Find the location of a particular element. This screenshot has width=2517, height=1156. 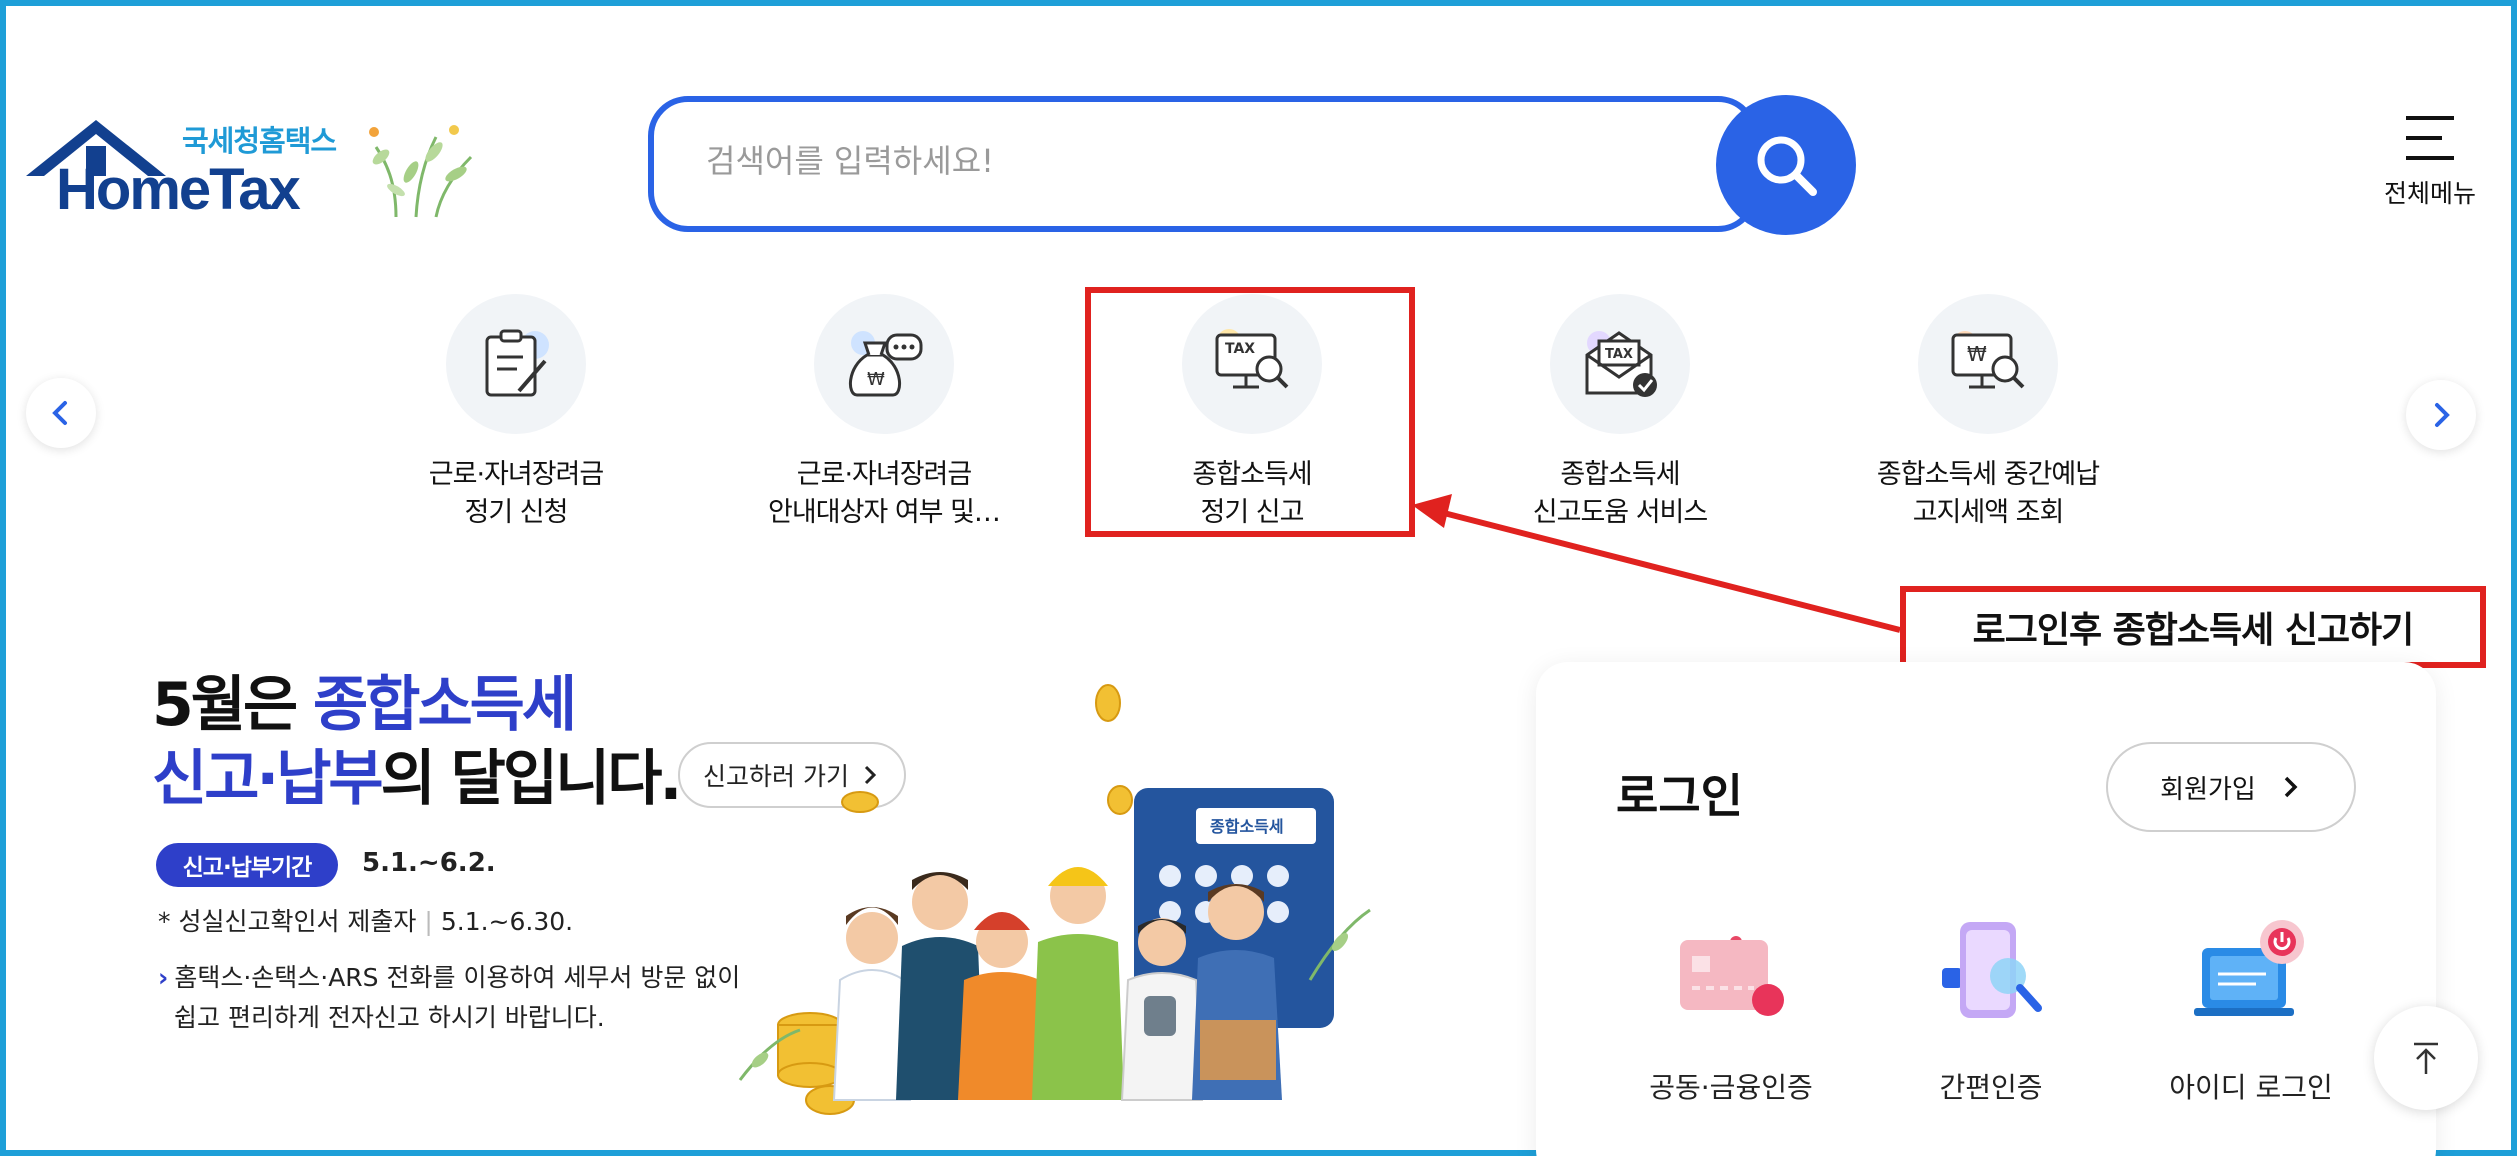

hamburger-menu-icon is located at coordinates (2430, 138).